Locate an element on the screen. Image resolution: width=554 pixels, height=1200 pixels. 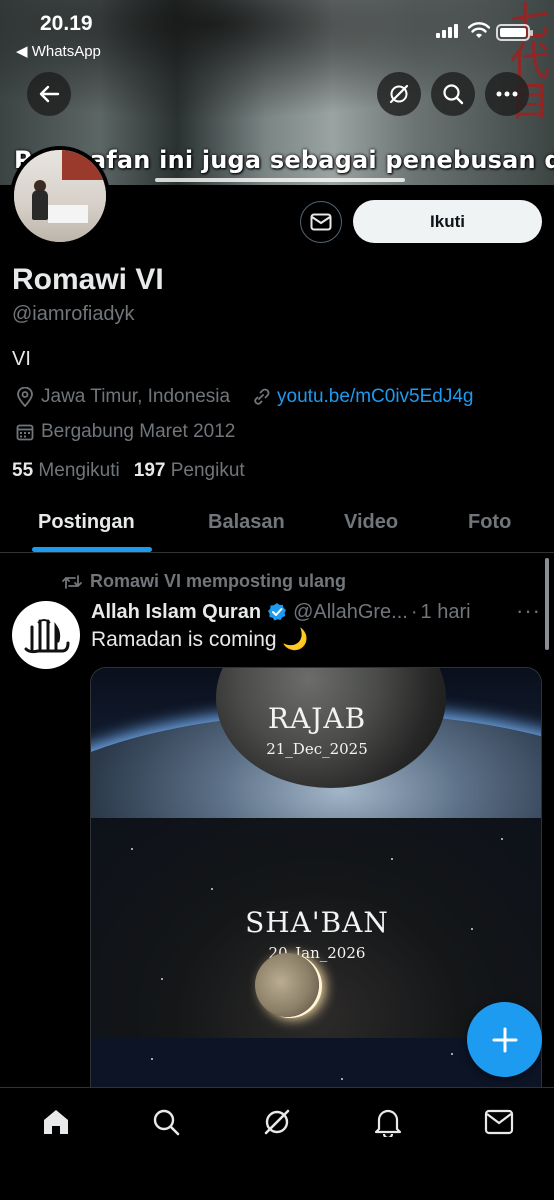
message-button is located at coordinates (321, 222).